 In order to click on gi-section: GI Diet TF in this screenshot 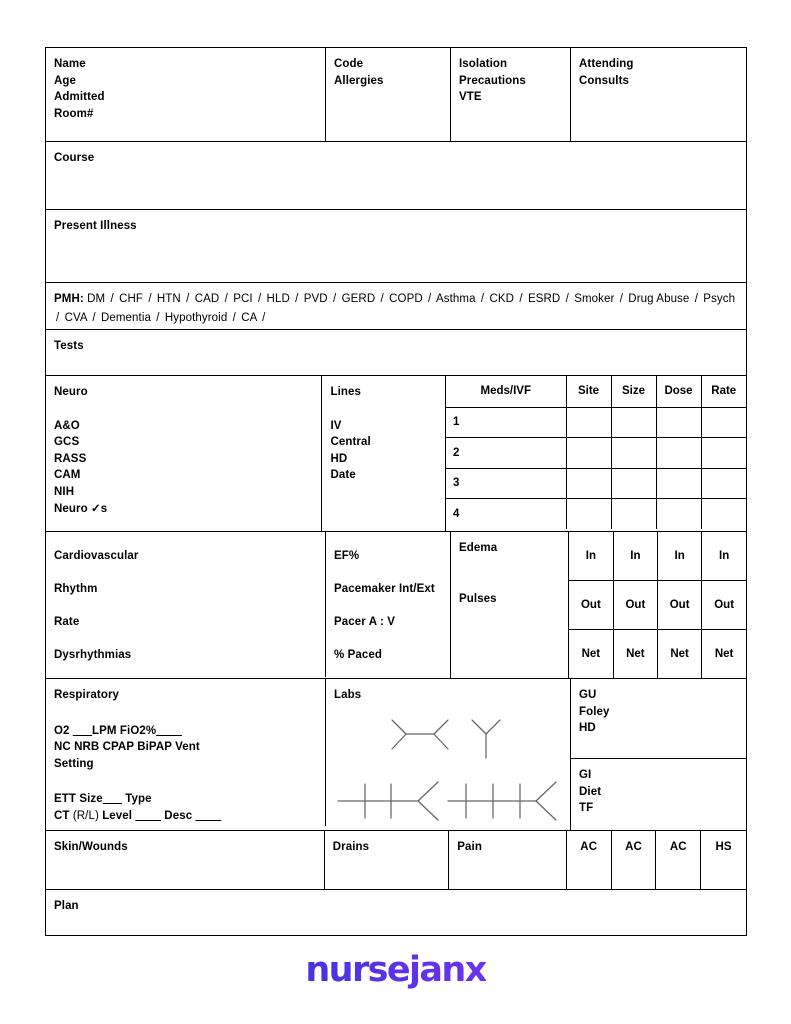, I will do `click(658, 792)`.